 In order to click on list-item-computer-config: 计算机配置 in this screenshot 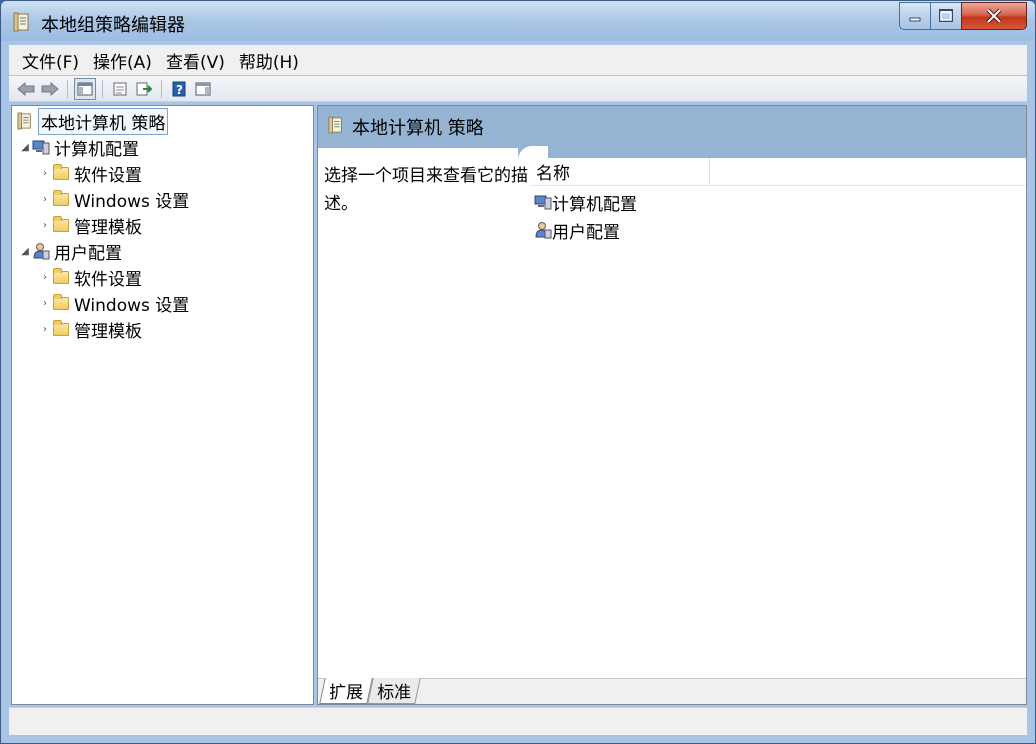, I will do `click(585, 202)`.